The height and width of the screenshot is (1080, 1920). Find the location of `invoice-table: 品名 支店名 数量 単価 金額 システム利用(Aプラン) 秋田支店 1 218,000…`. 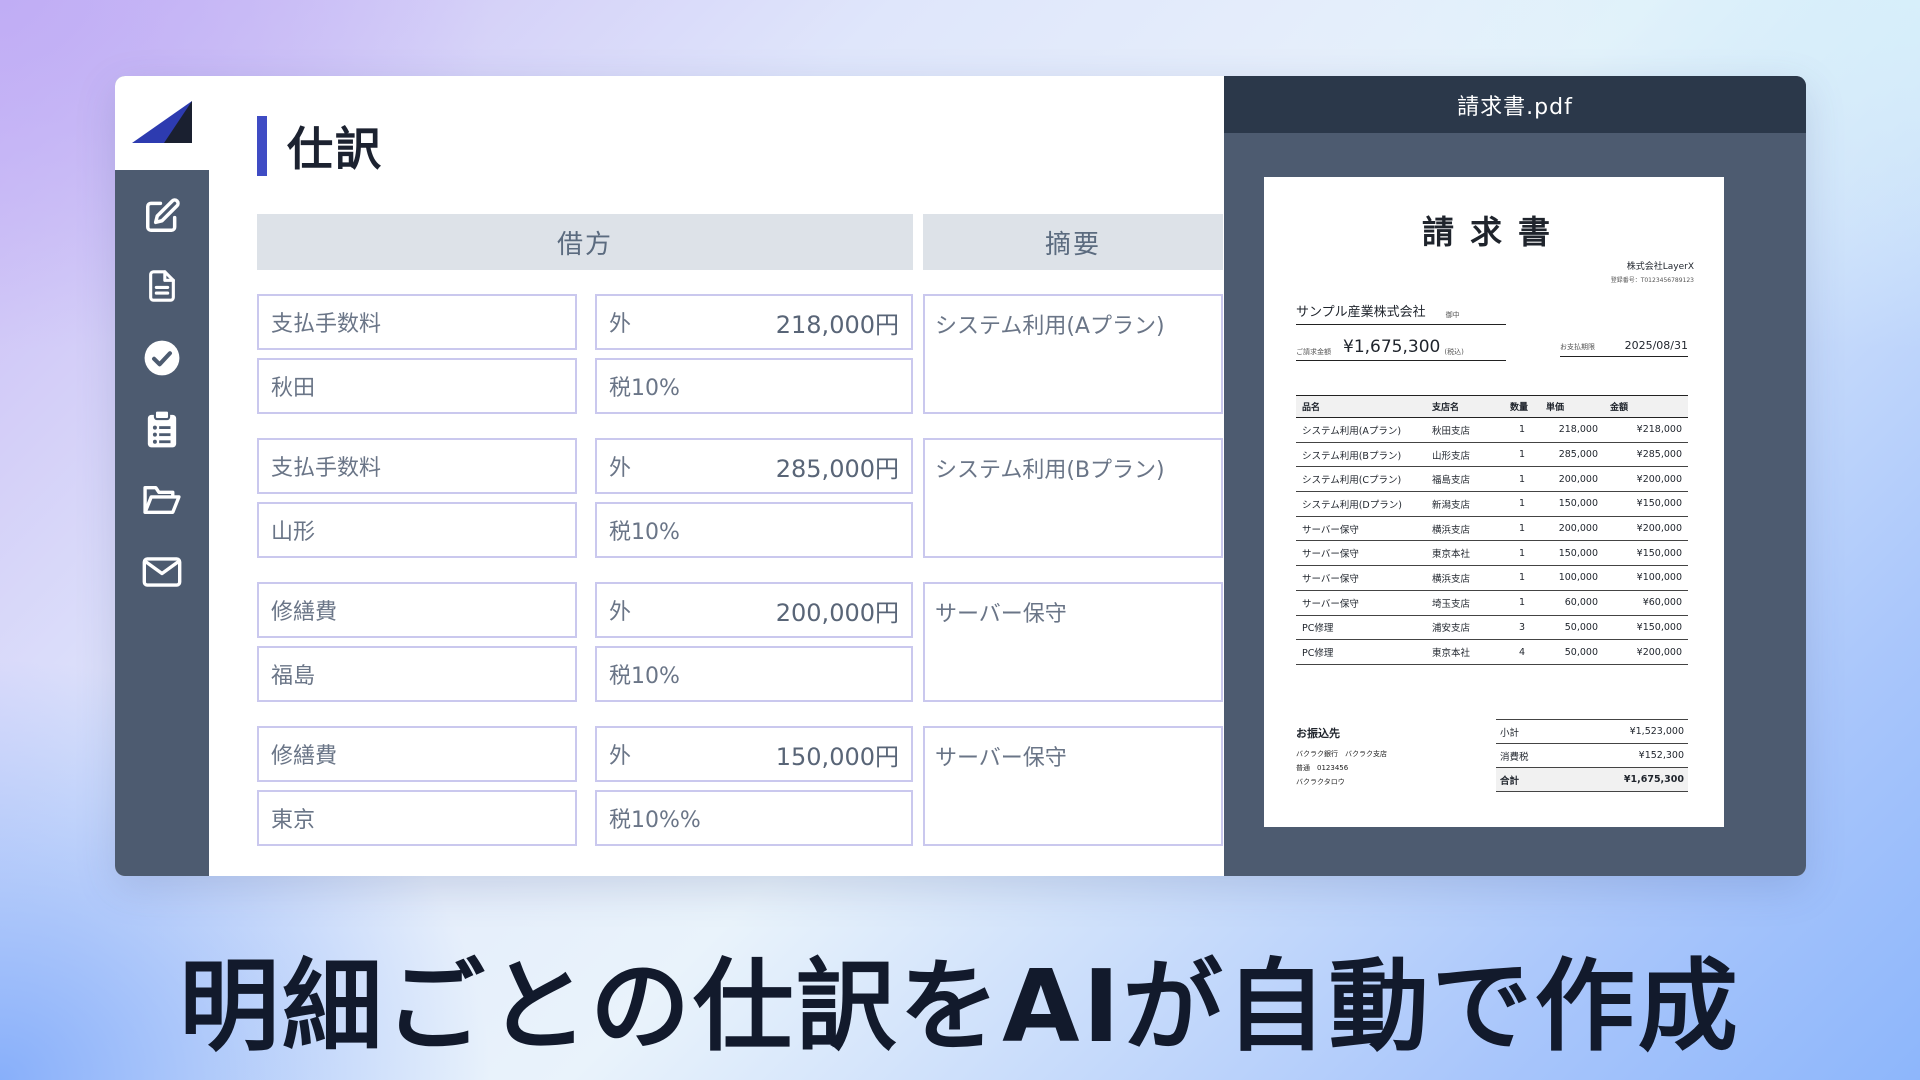

invoice-table: 品名 支店名 数量 単価 金額 システム利用(Aプラン) 秋田支店 1 218,000… is located at coordinates (1492, 530).